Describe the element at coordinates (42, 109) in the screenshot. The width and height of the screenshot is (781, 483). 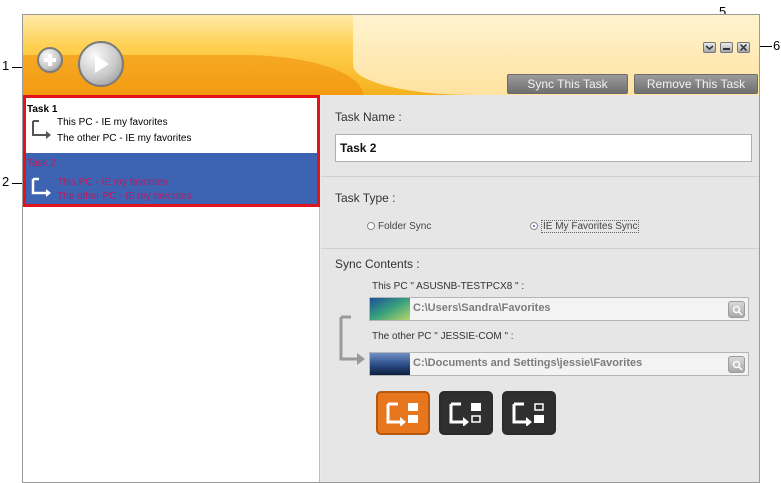
I see `task-name: Task 1` at that location.